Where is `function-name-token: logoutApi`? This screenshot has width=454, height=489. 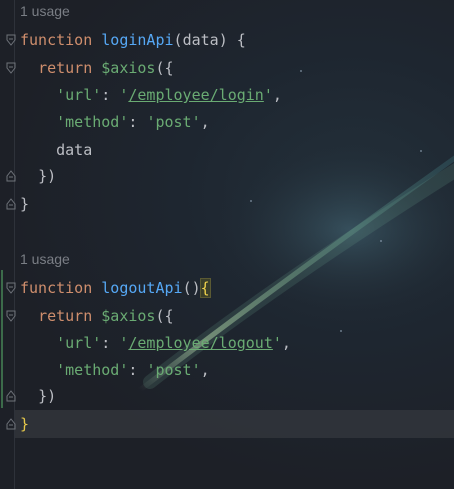 function-name-token: logoutApi is located at coordinates (142, 288).